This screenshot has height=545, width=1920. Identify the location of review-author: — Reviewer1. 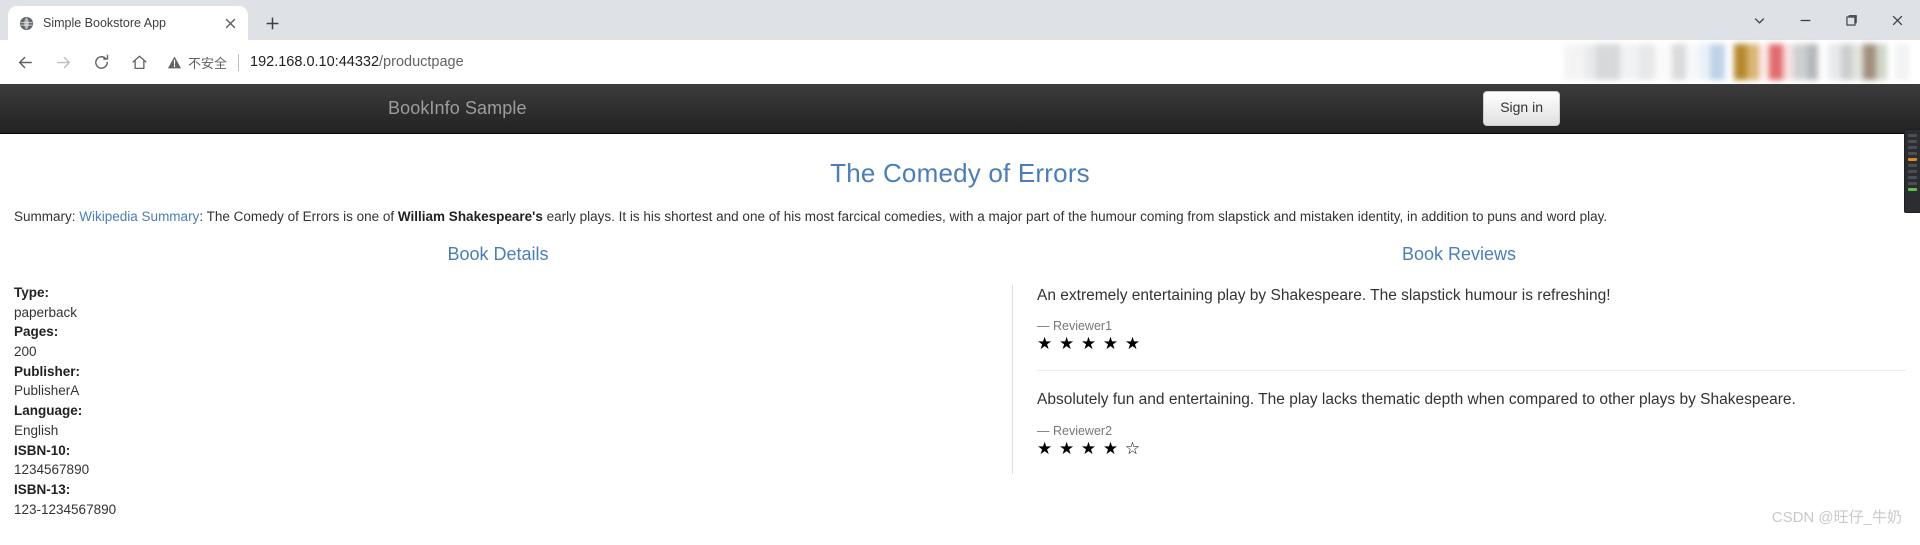
(1075, 326).